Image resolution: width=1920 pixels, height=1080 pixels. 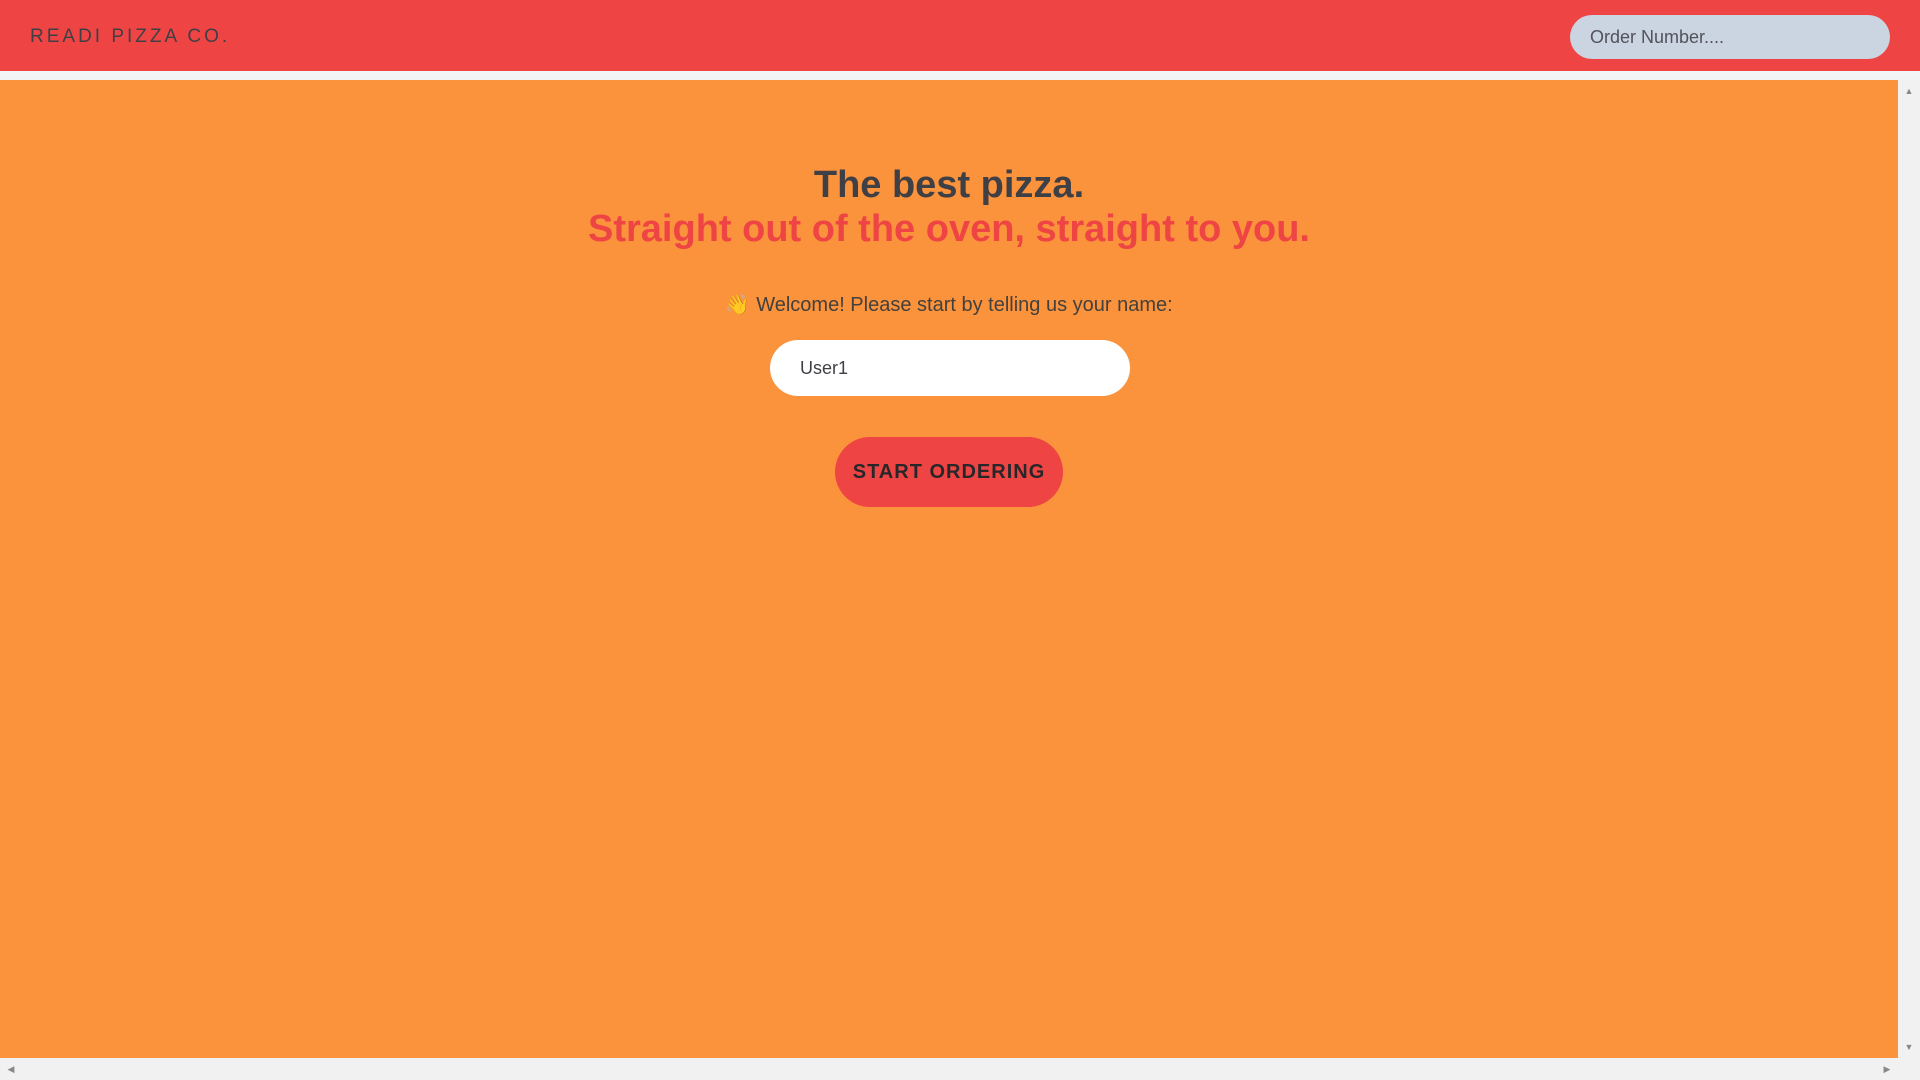 I want to click on vertical-scrollbar: ▲ ▼, so click(x=1909, y=569).